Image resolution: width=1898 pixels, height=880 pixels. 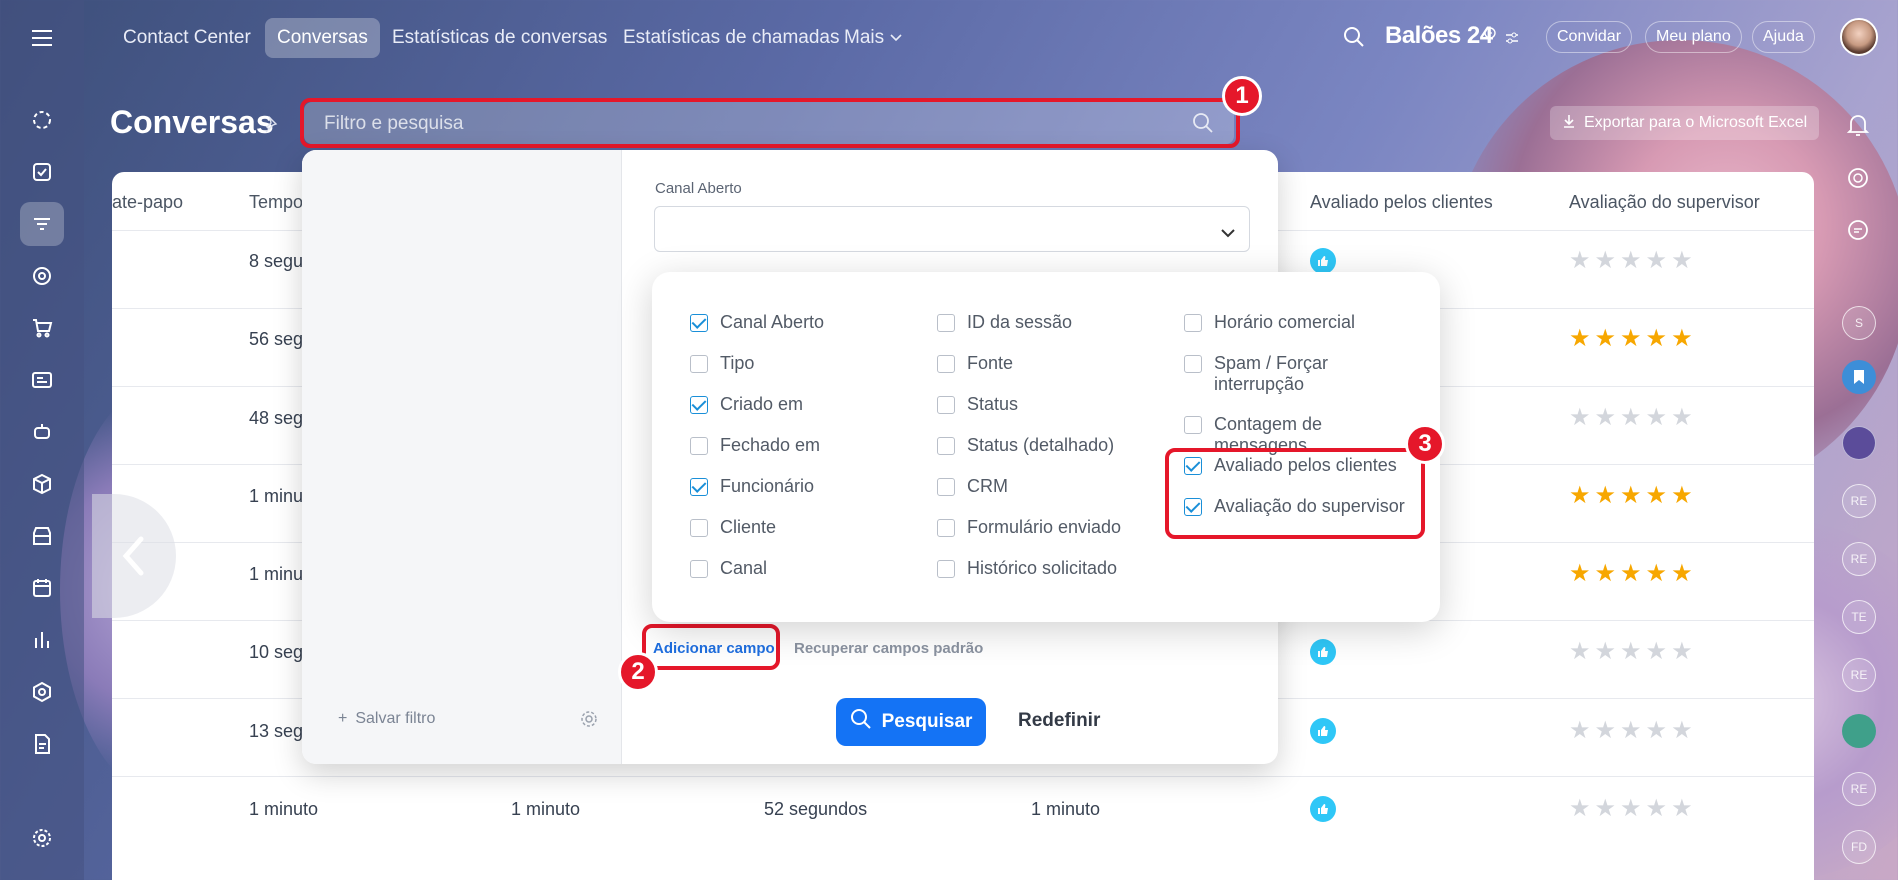 What do you see at coordinates (1859, 323) in the screenshot?
I see `rail-avatar: S` at bounding box center [1859, 323].